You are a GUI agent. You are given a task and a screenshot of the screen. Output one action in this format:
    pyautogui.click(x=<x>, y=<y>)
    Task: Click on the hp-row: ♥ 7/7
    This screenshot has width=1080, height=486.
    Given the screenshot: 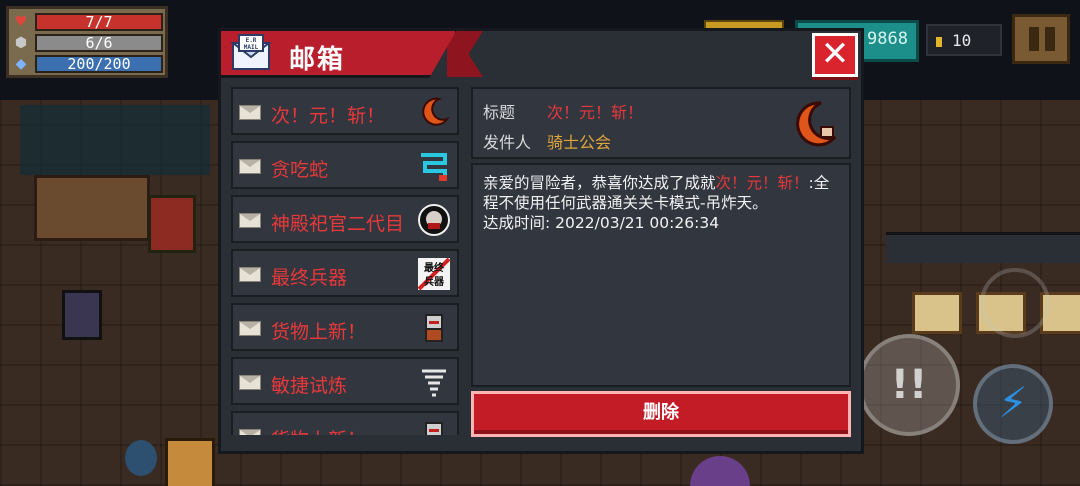 What is the action you would take?
    pyautogui.click(x=88, y=22)
    